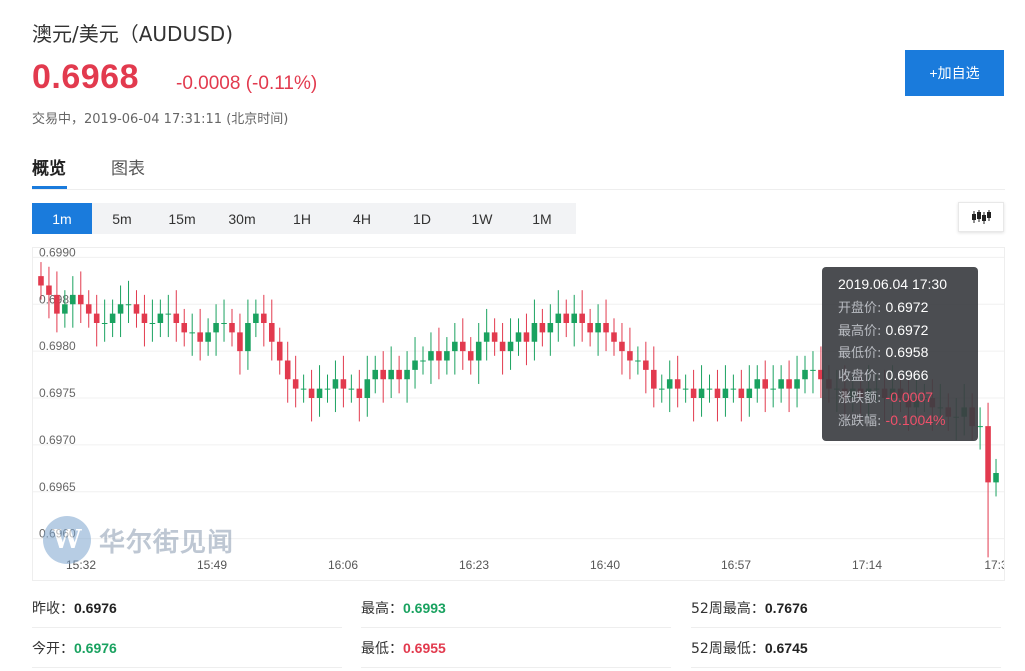  What do you see at coordinates (860, 353) in the screenshot?
I see `tooltip-label: 最低价:` at bounding box center [860, 353].